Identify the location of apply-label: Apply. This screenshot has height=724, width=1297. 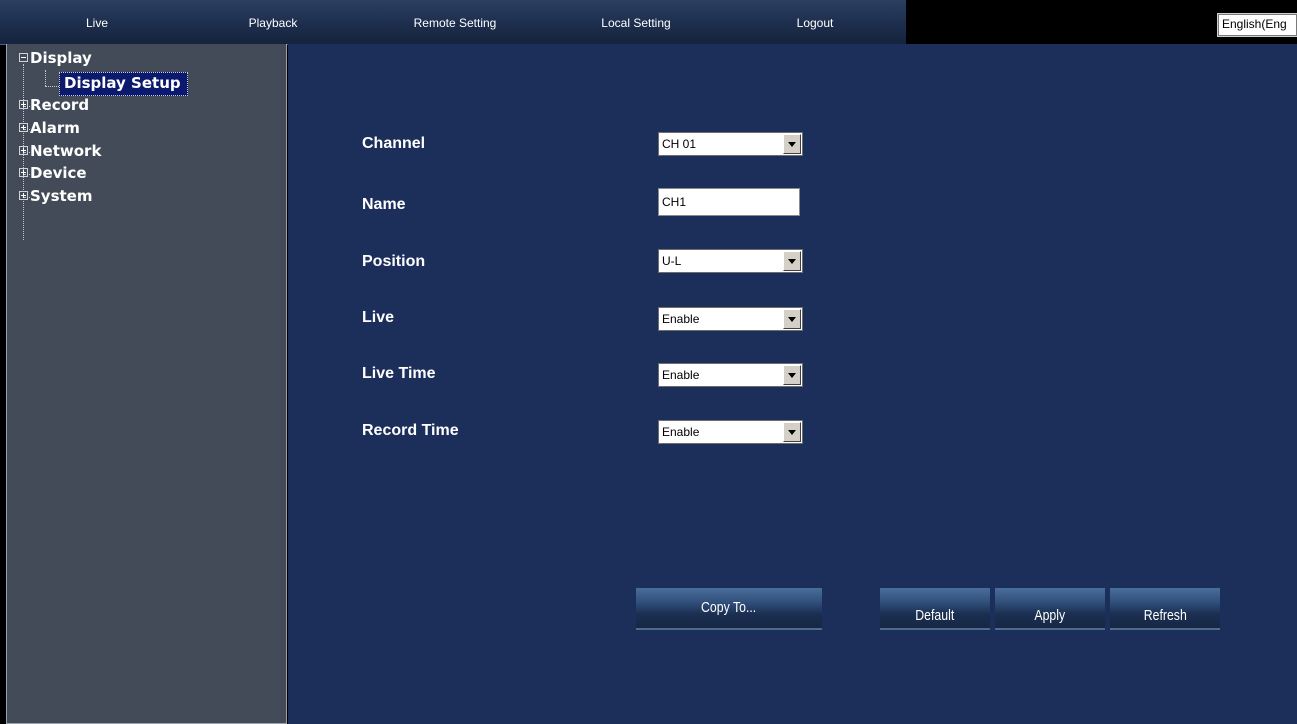
(1050, 615).